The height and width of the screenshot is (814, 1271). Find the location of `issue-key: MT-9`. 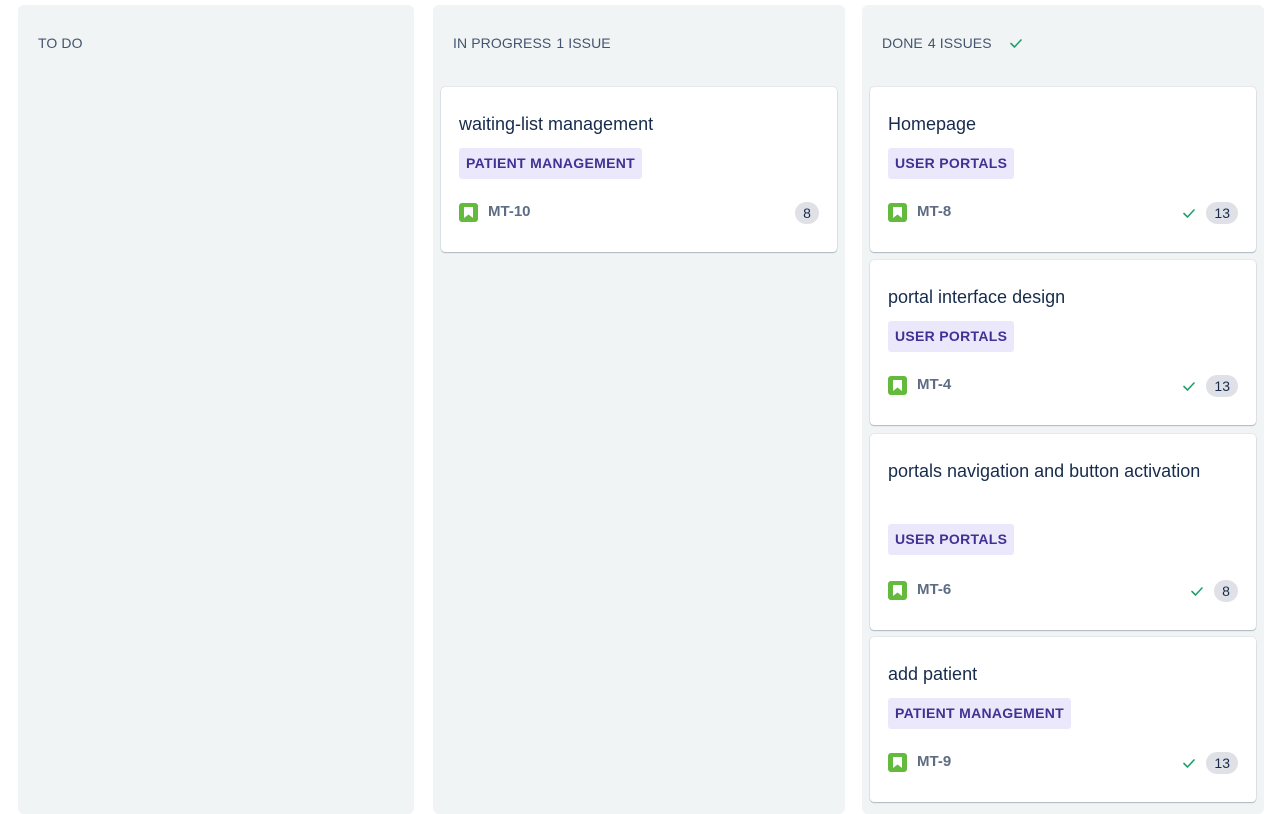

issue-key: MT-9 is located at coordinates (934, 762).